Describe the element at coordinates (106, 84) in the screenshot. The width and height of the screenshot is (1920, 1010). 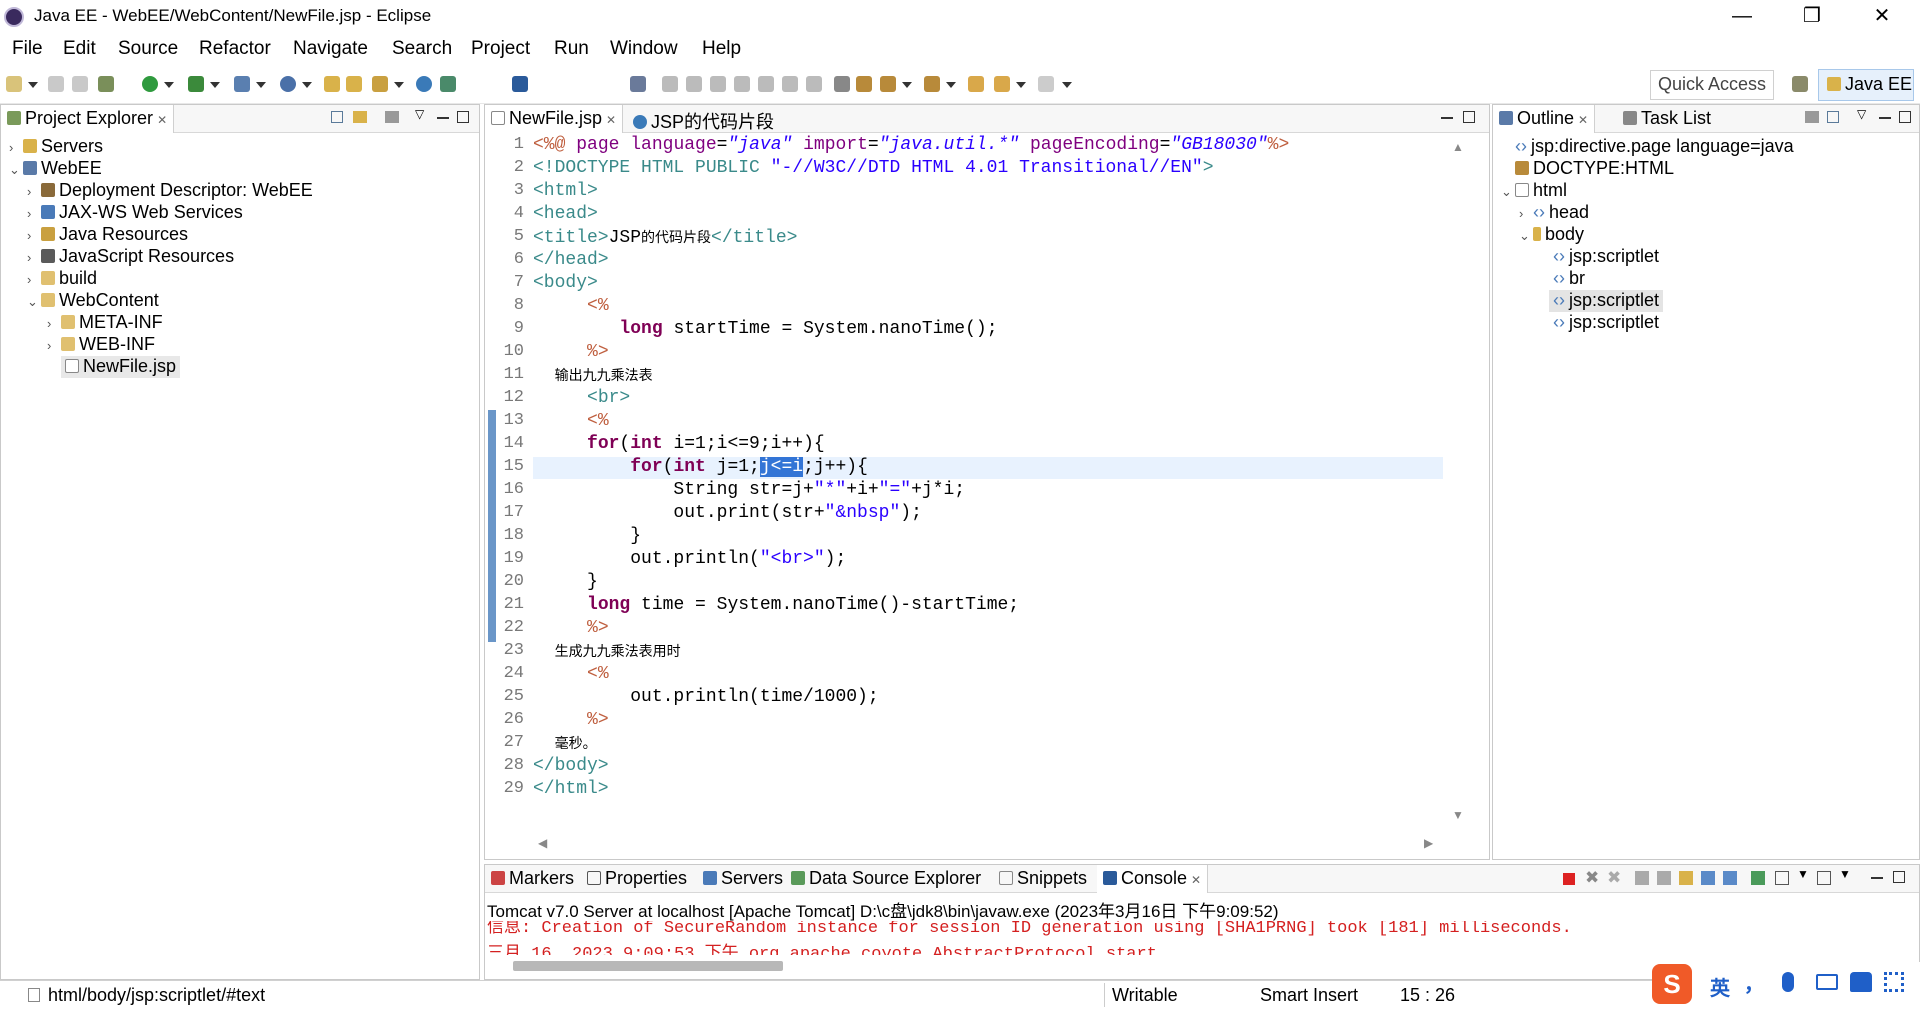
I see `debug-icon` at that location.